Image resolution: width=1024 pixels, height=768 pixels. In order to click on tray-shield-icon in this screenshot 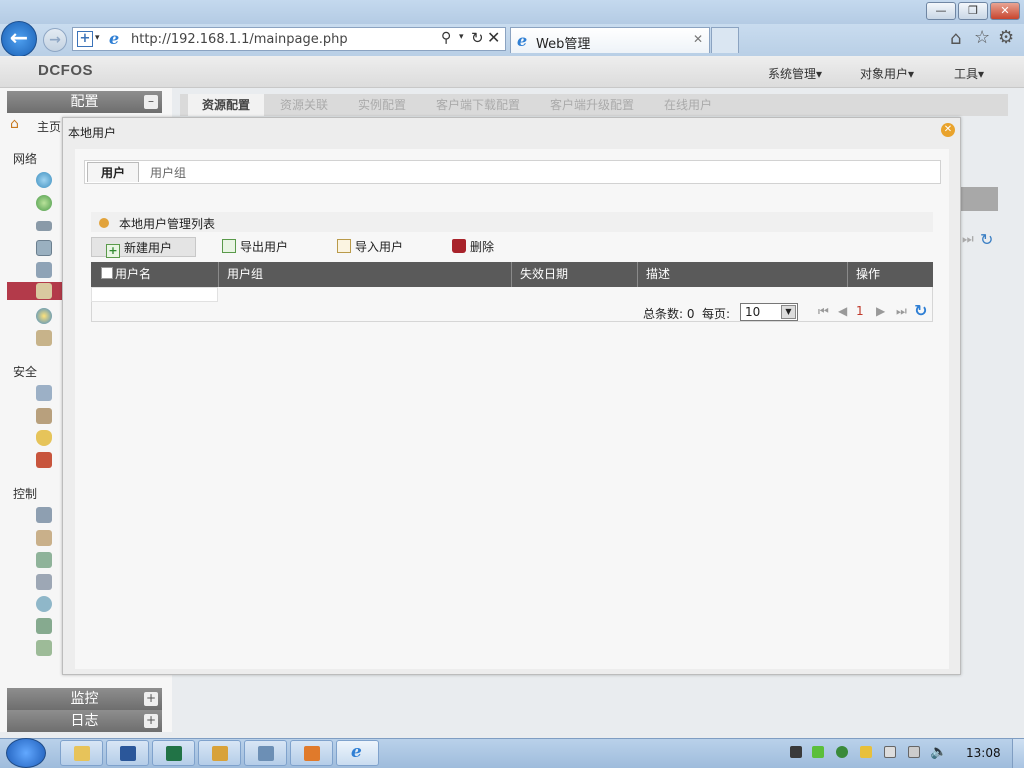, I will do `click(842, 752)`.